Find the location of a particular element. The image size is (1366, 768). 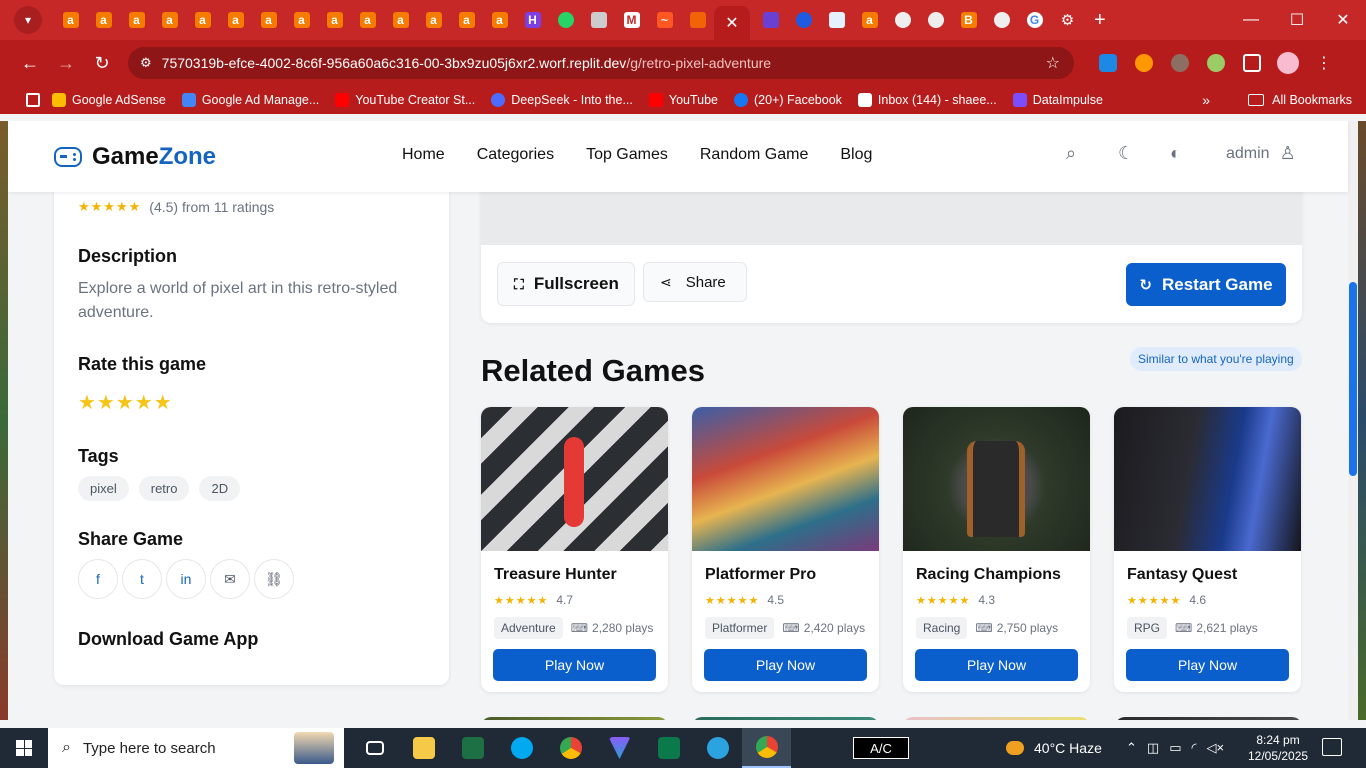

task-view-icon is located at coordinates (374, 748).